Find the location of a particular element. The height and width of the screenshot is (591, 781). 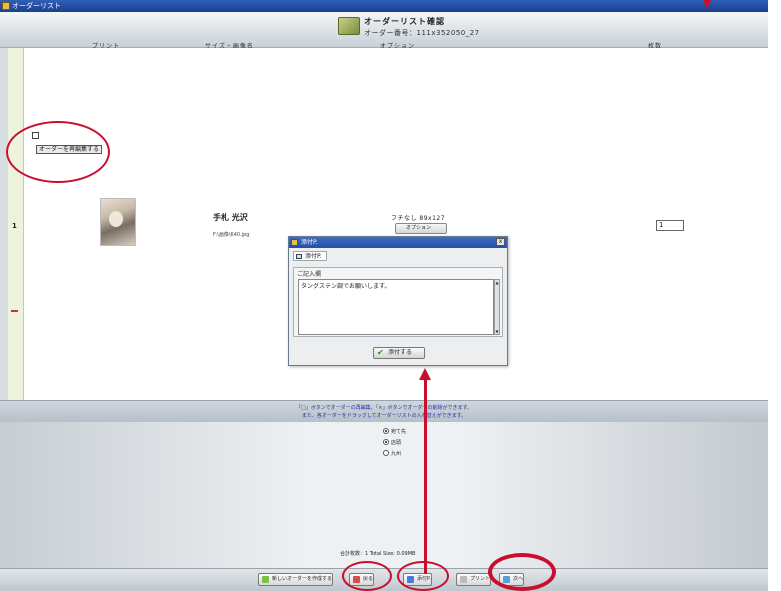

print-button: プリント is located at coordinates (474, 579).